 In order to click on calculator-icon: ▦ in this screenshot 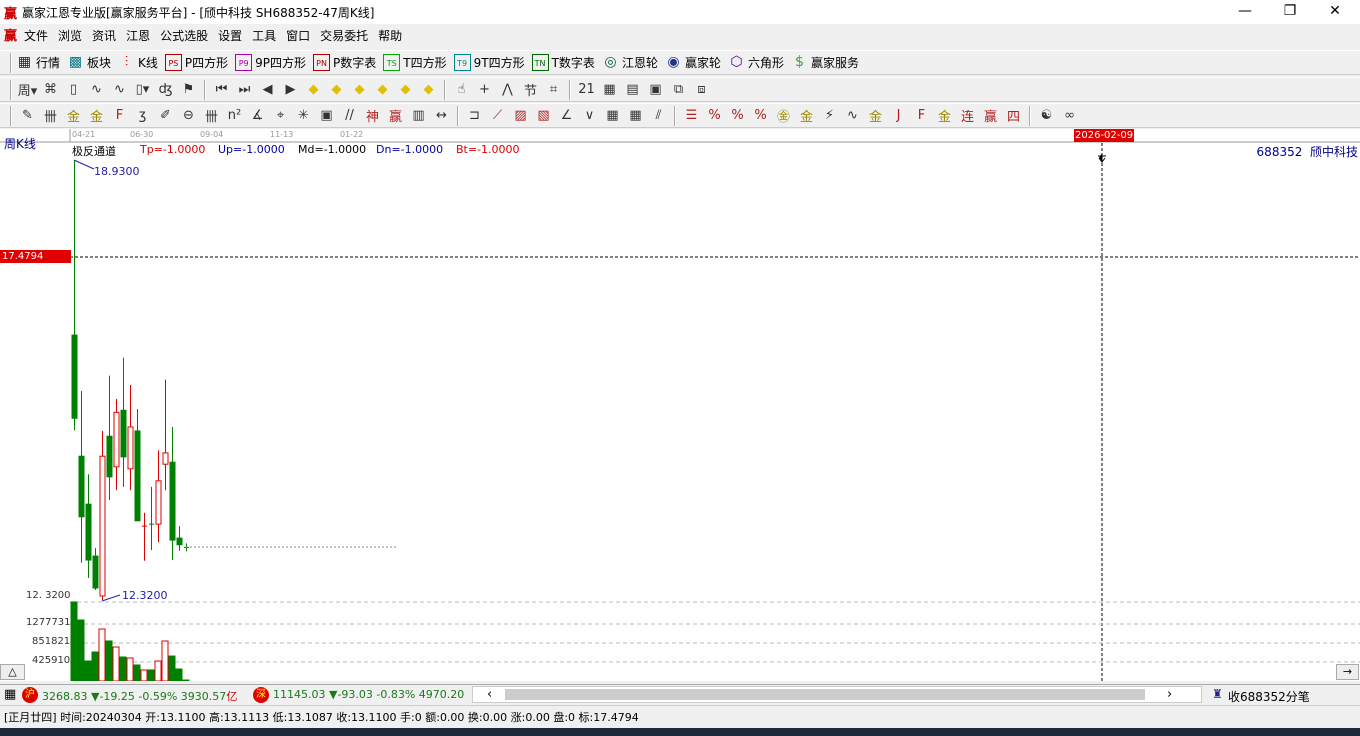, I will do `click(609, 90)`.